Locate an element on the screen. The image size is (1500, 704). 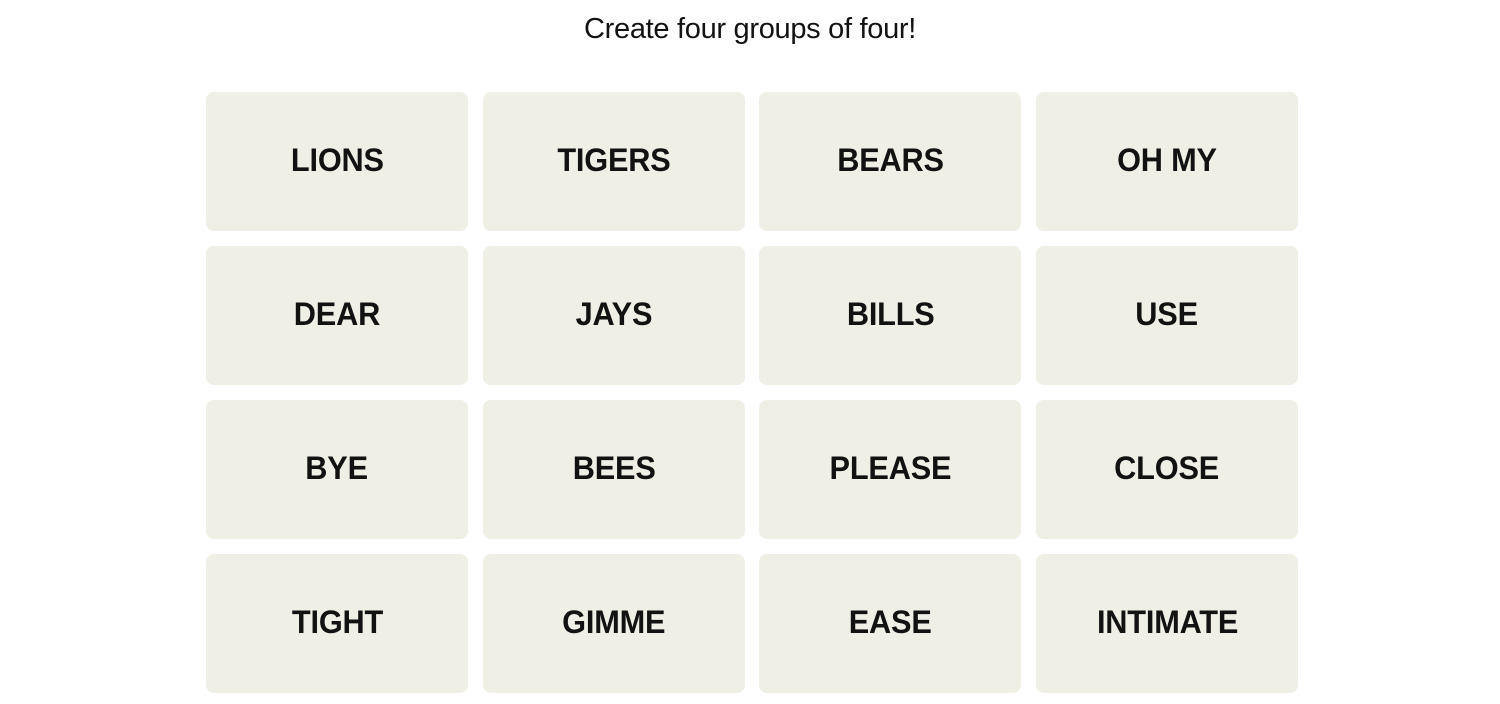
word-tile-label: GIMME is located at coordinates (614, 622).